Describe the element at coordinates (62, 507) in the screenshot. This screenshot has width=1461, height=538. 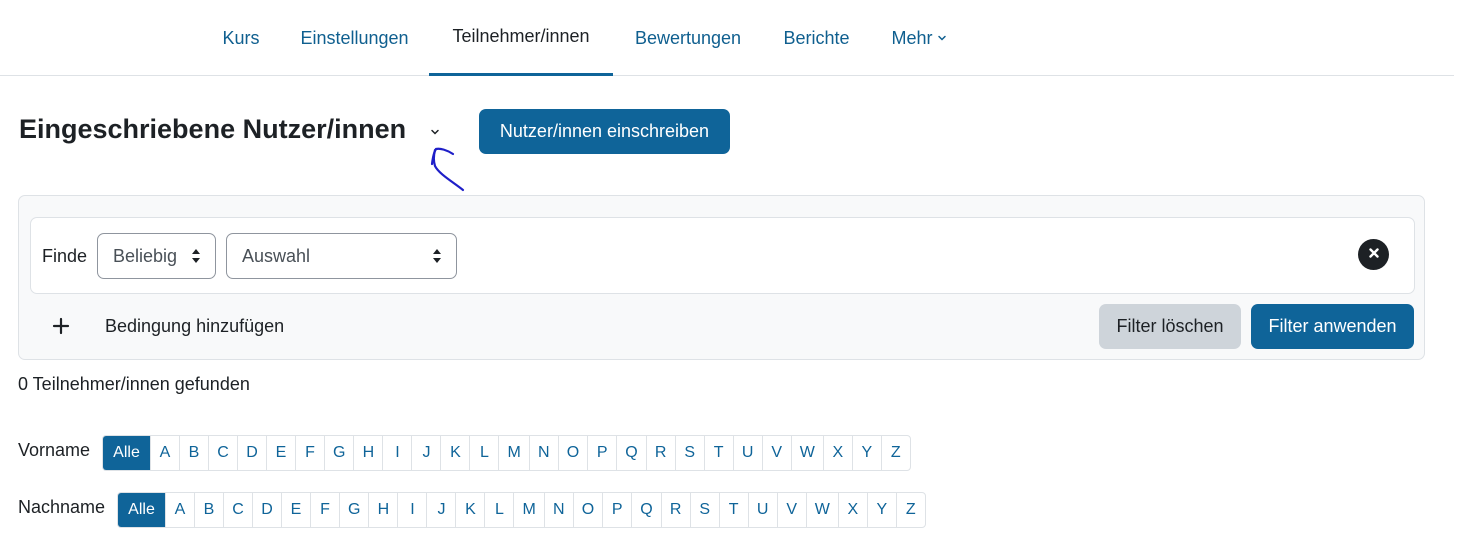
I see `lastname-initials-label: Nachname` at that location.